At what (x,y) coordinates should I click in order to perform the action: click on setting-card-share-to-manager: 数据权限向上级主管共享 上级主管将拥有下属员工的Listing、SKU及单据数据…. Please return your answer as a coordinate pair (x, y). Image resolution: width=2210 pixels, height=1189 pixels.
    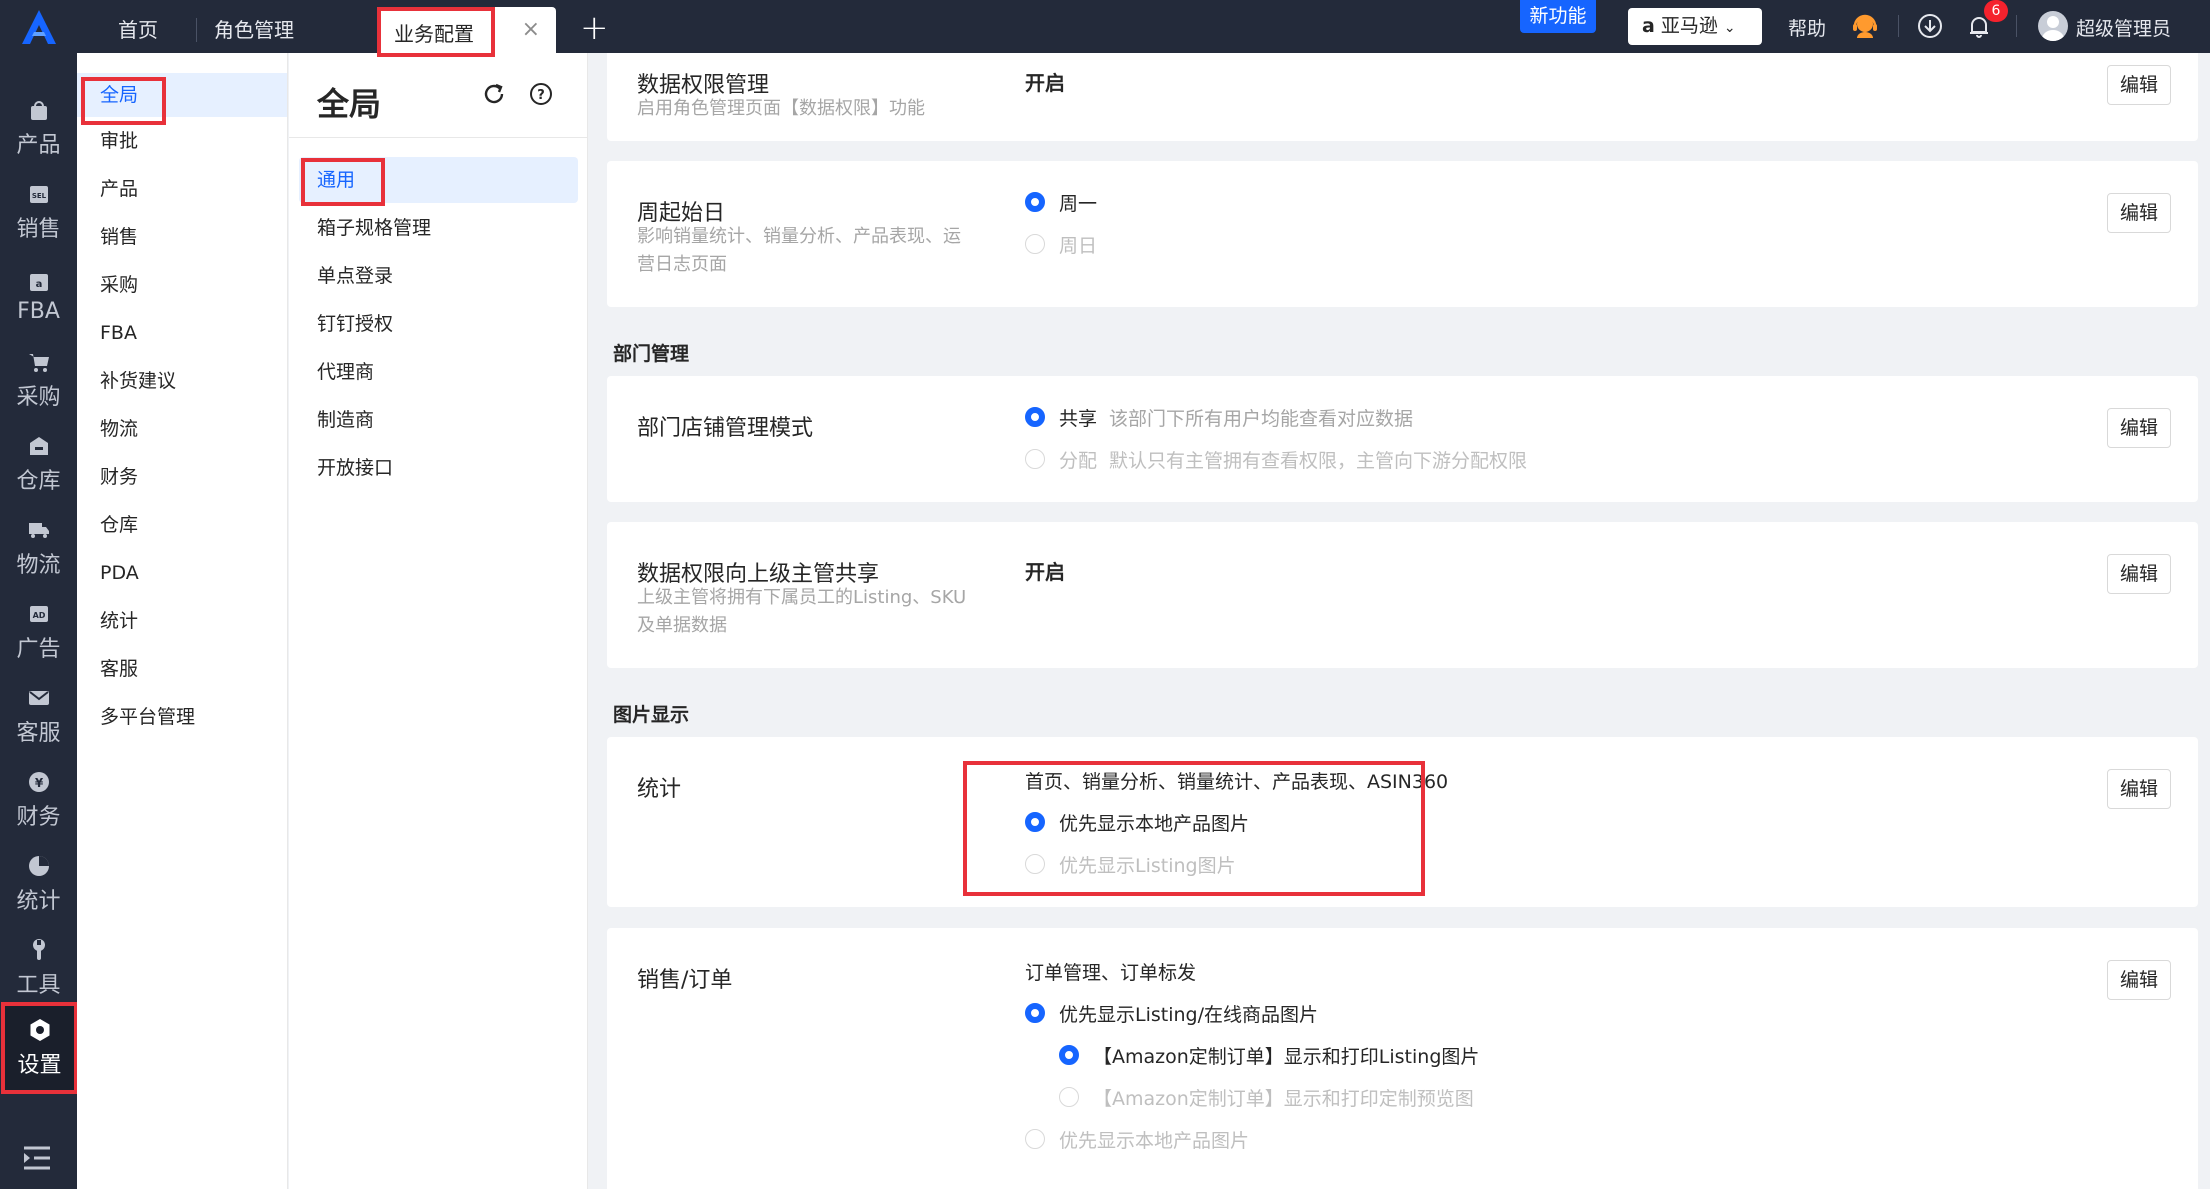
    Looking at the image, I should click on (1402, 595).